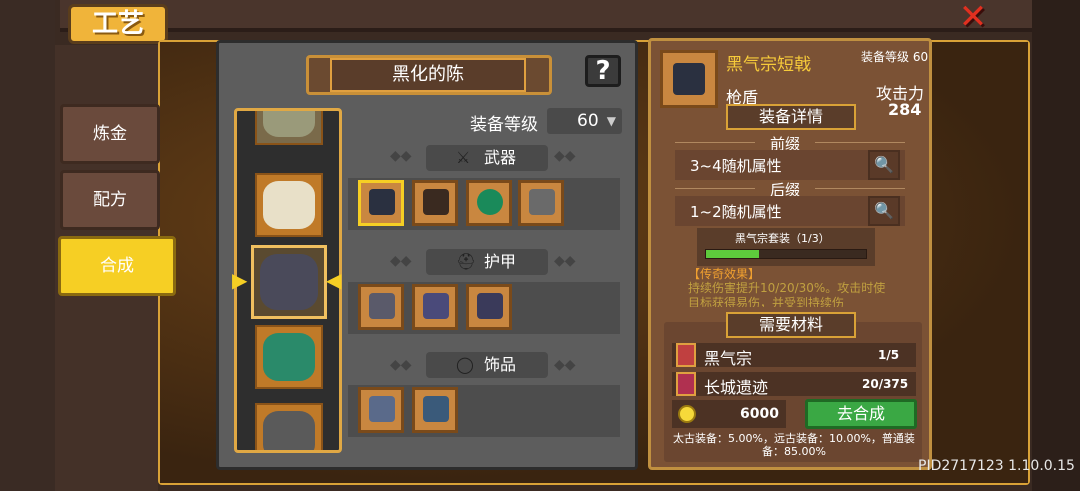 This screenshot has width=1080, height=491. I want to click on materials-banner: 需要材料, so click(791, 325).